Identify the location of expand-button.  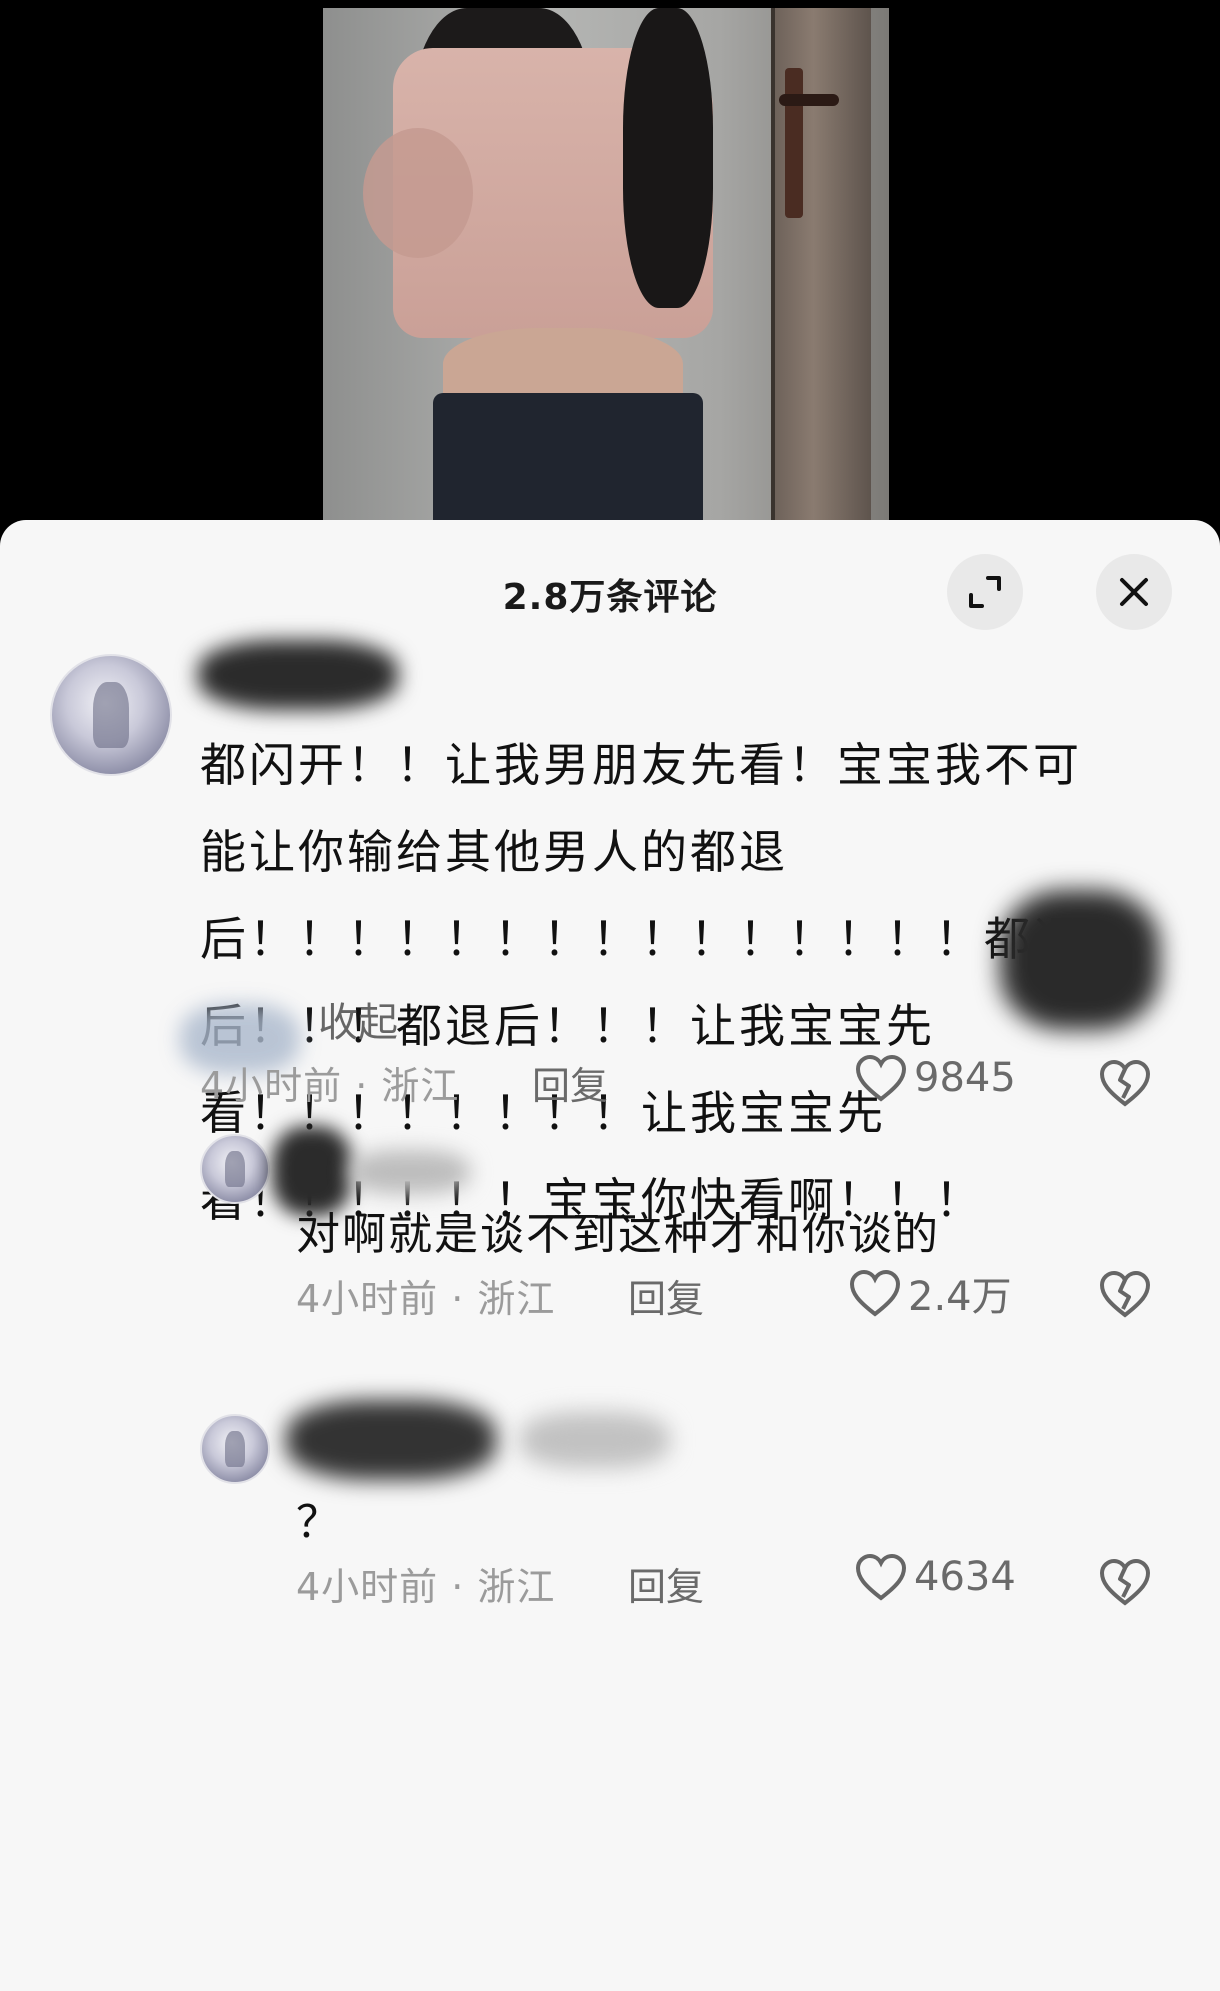
(985, 592).